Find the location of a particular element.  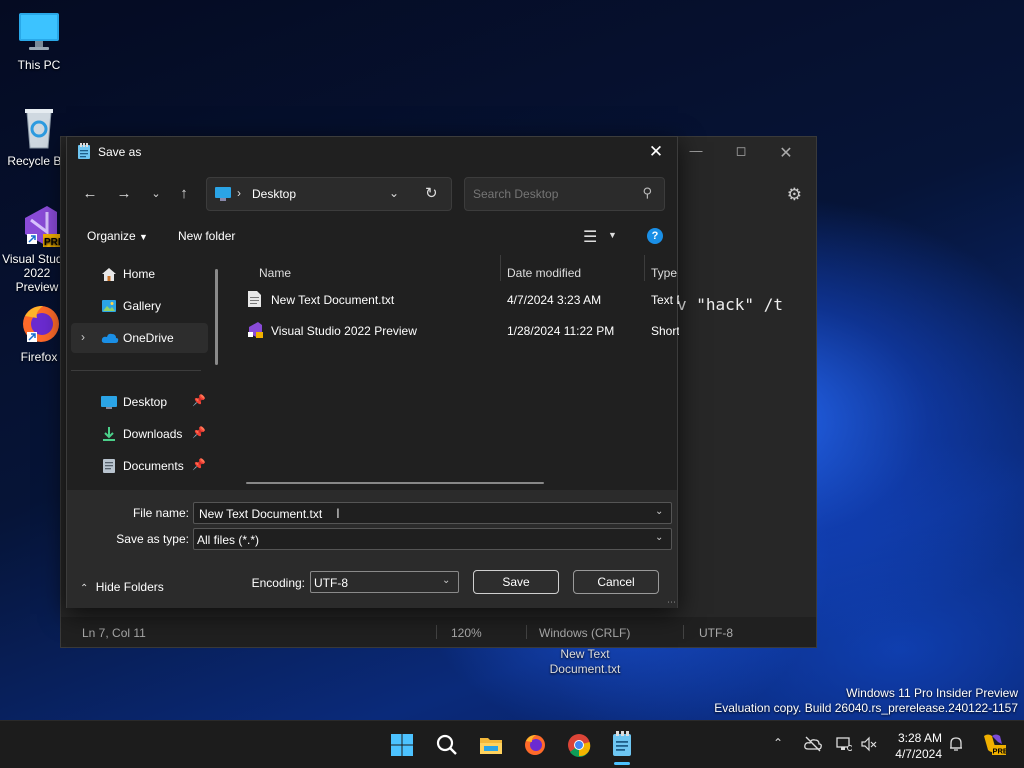

nav-label: Home is located at coordinates (139, 274).